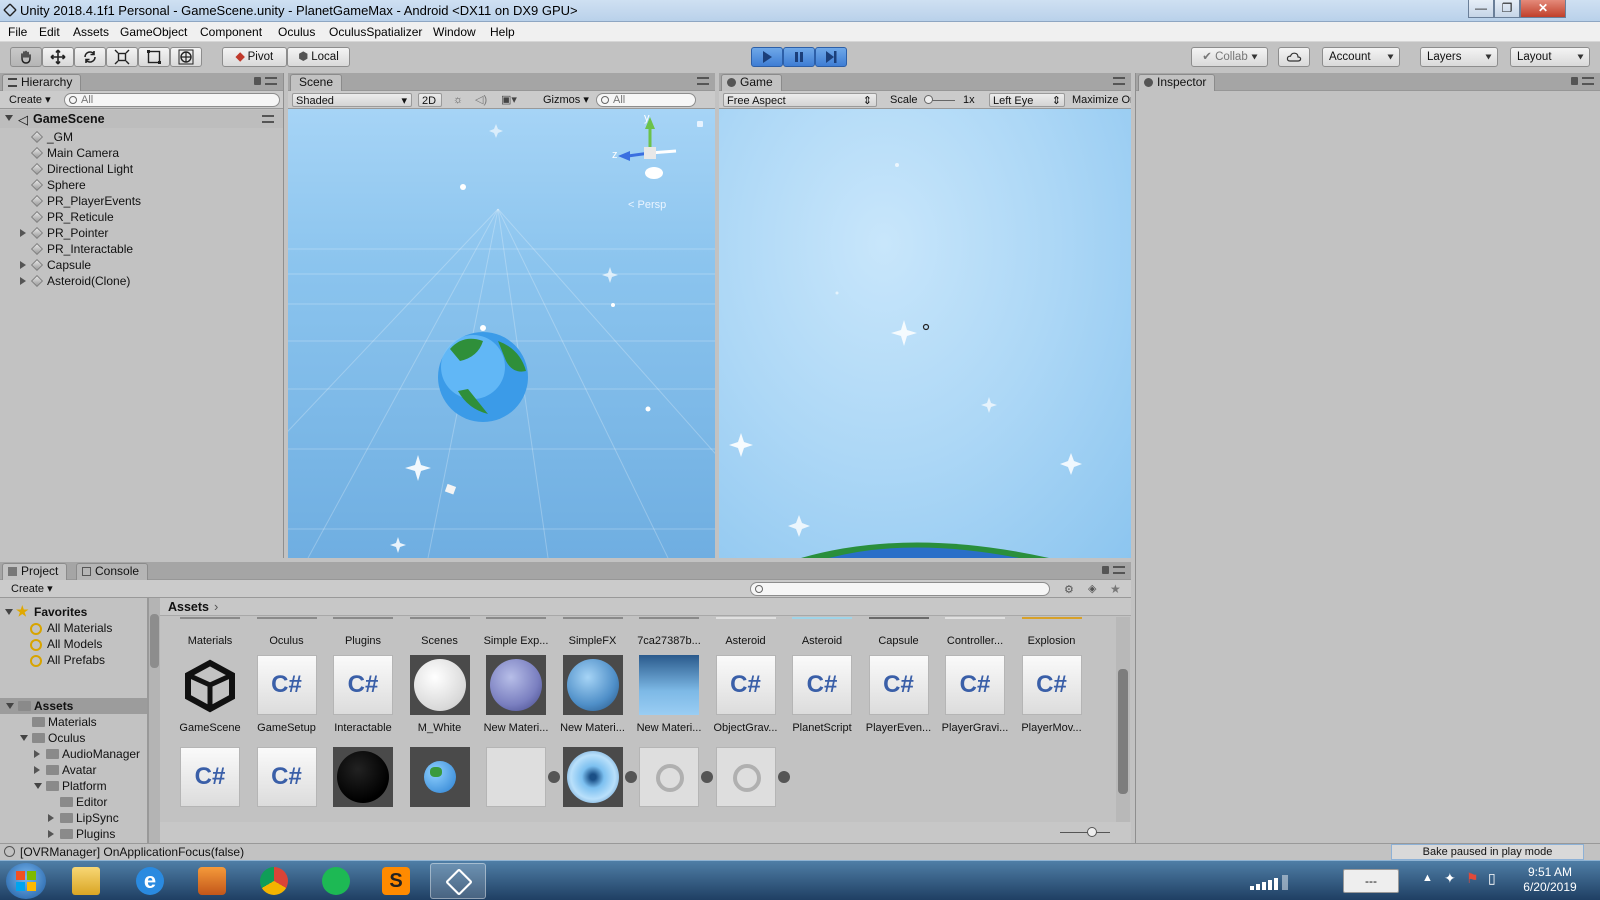  What do you see at coordinates (140, 233) in the screenshot?
I see `hierarchy-item: PR_Pointer` at bounding box center [140, 233].